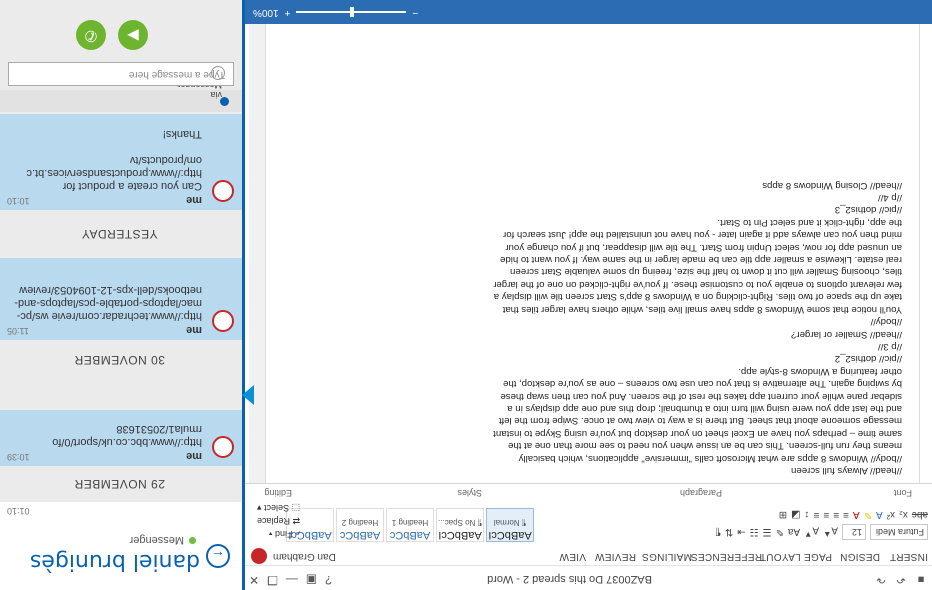  Describe the element at coordinates (909, 556) in the screenshot. I see `tab-insert: INSERT` at that location.